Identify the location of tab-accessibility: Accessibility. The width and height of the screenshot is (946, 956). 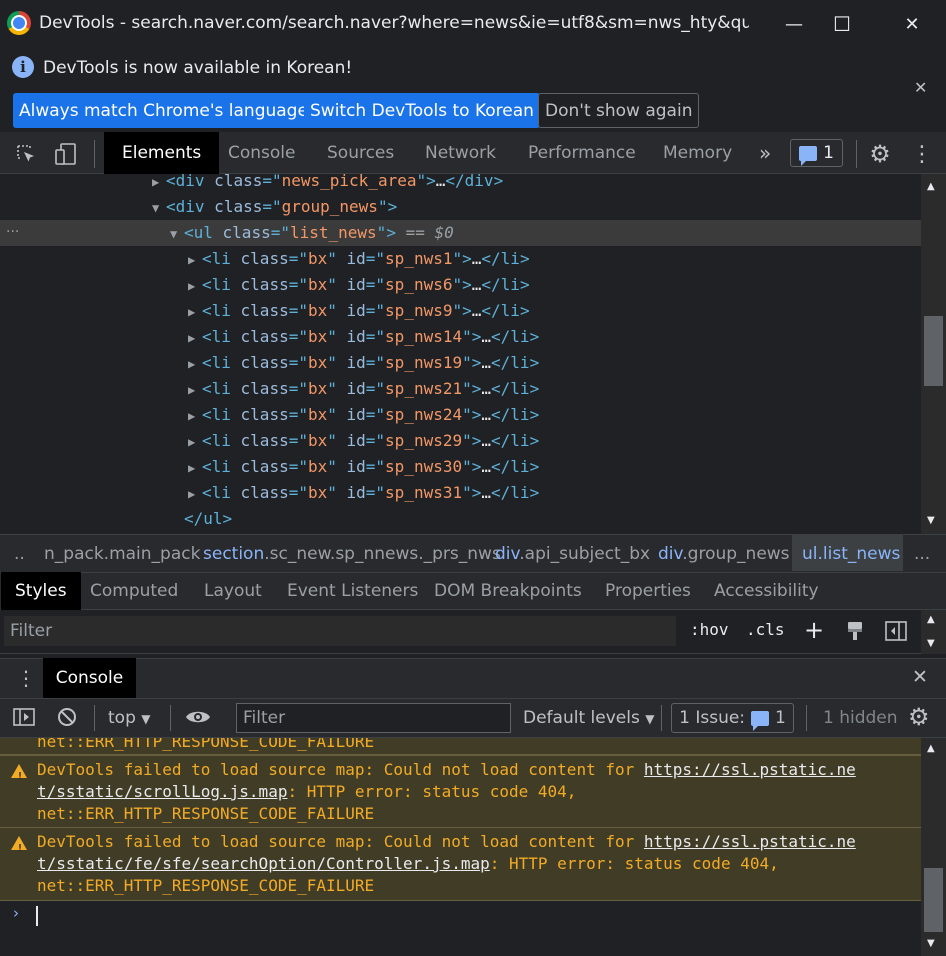
(766, 591).